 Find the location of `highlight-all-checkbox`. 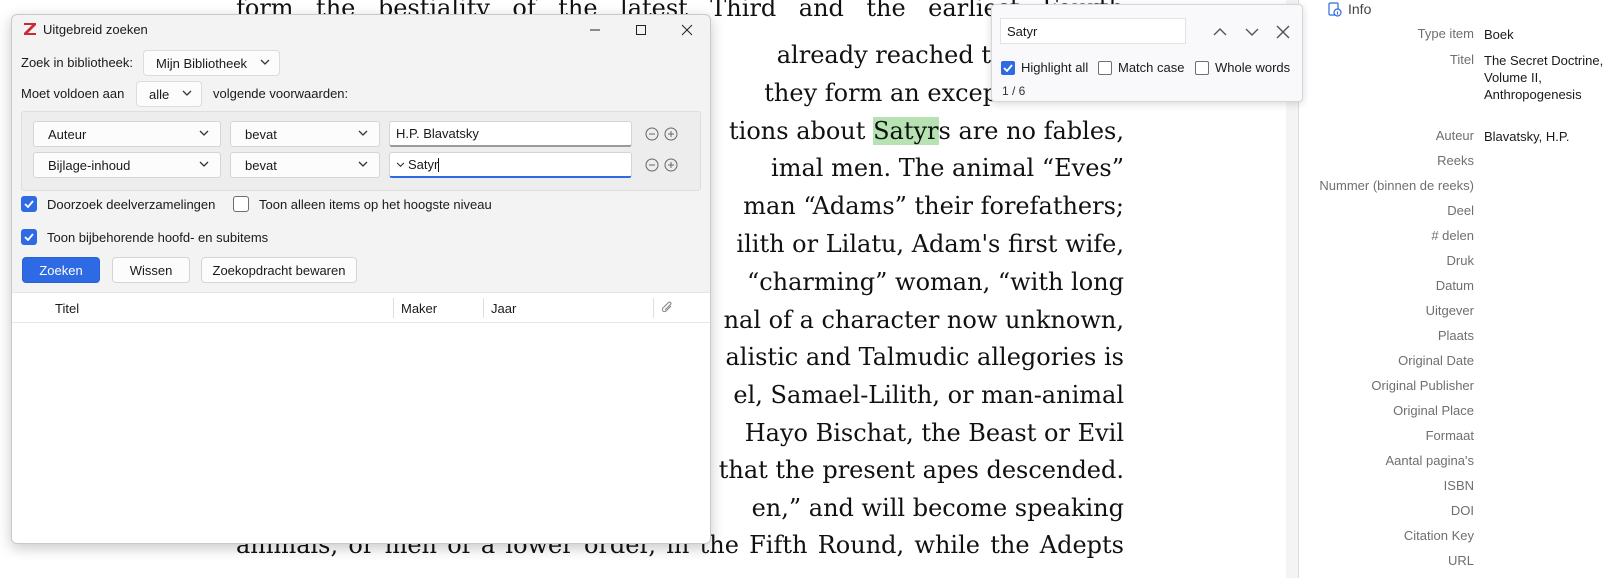

highlight-all-checkbox is located at coordinates (1008, 67).